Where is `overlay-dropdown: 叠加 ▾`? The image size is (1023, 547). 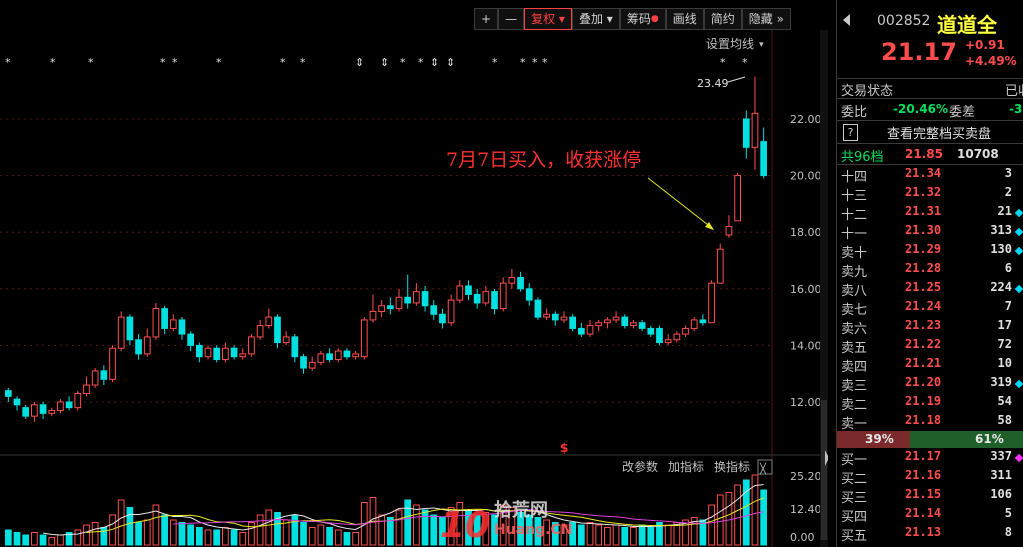 overlay-dropdown: 叠加 ▾ is located at coordinates (595, 19).